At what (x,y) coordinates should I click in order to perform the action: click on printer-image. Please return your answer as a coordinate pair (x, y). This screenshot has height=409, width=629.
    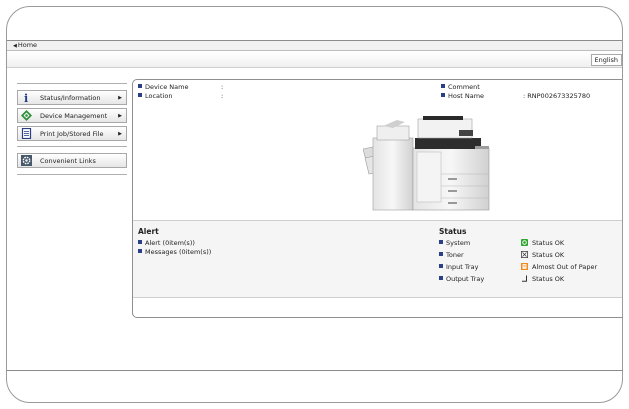
    Looking at the image, I should click on (426, 163).